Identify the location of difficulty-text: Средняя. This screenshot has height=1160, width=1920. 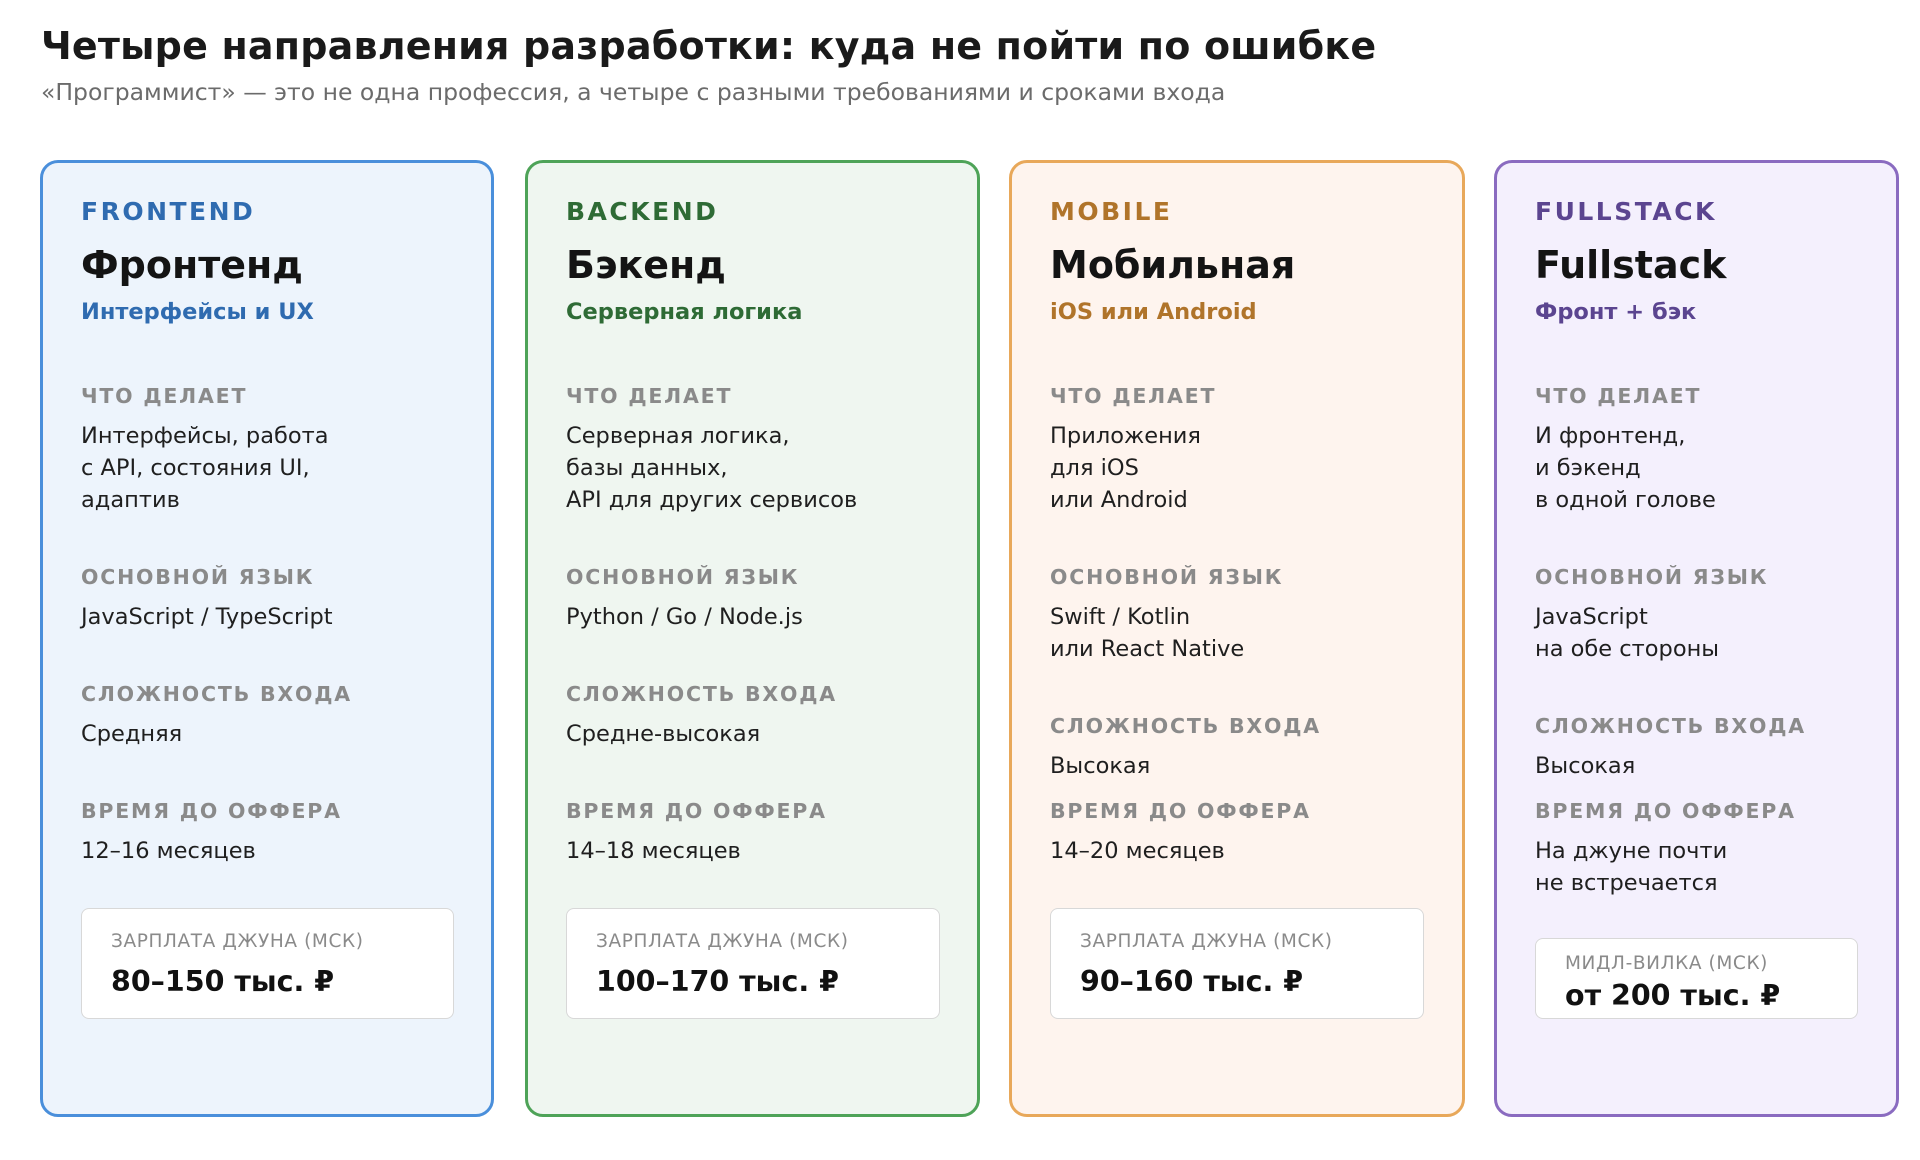
(132, 734).